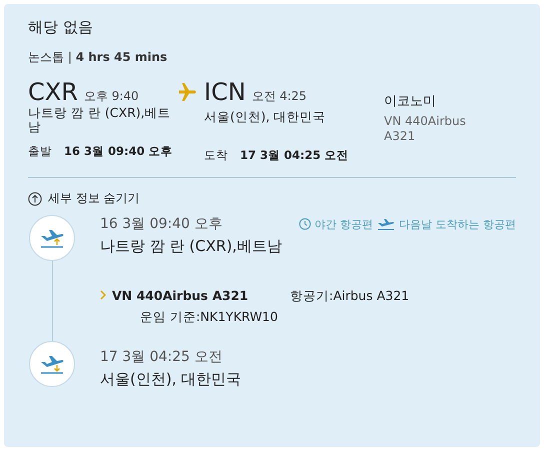  I want to click on cabin-class: 이코노미, so click(410, 101).